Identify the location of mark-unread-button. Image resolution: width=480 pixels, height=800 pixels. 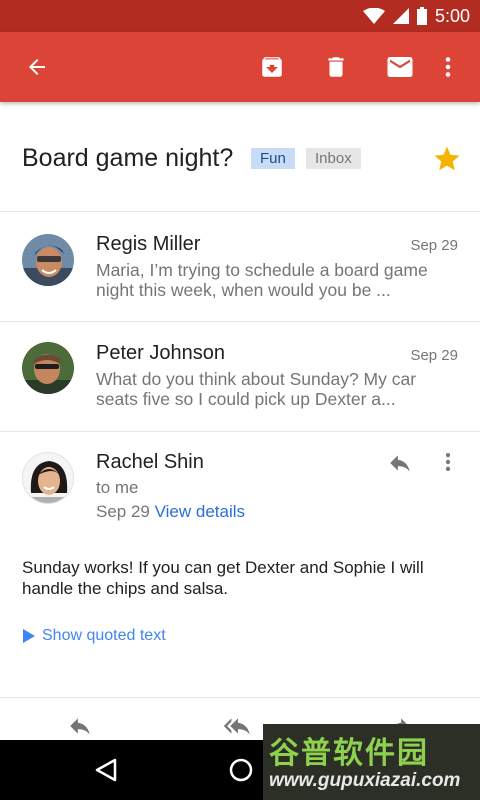
(400, 67).